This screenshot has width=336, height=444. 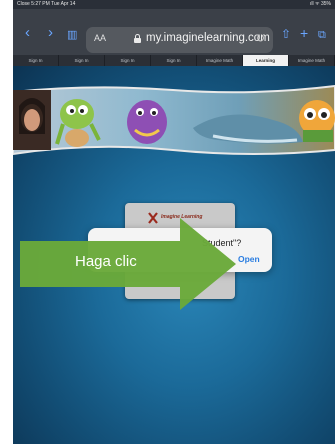 What do you see at coordinates (72, 35) in the screenshot?
I see `sidebar-icon: ▥` at bounding box center [72, 35].